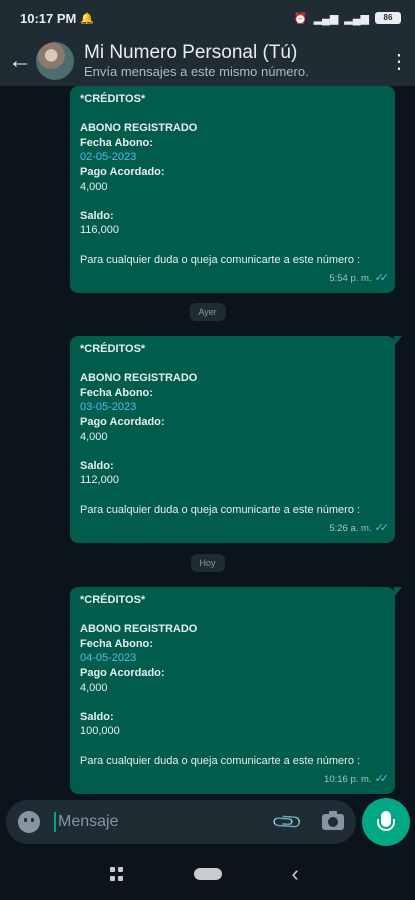 Image resolution: width=415 pixels, height=900 pixels. Describe the element at coordinates (235, 780) in the screenshot. I see `message-meta: 10:16 p. m. ✓✓` at that location.